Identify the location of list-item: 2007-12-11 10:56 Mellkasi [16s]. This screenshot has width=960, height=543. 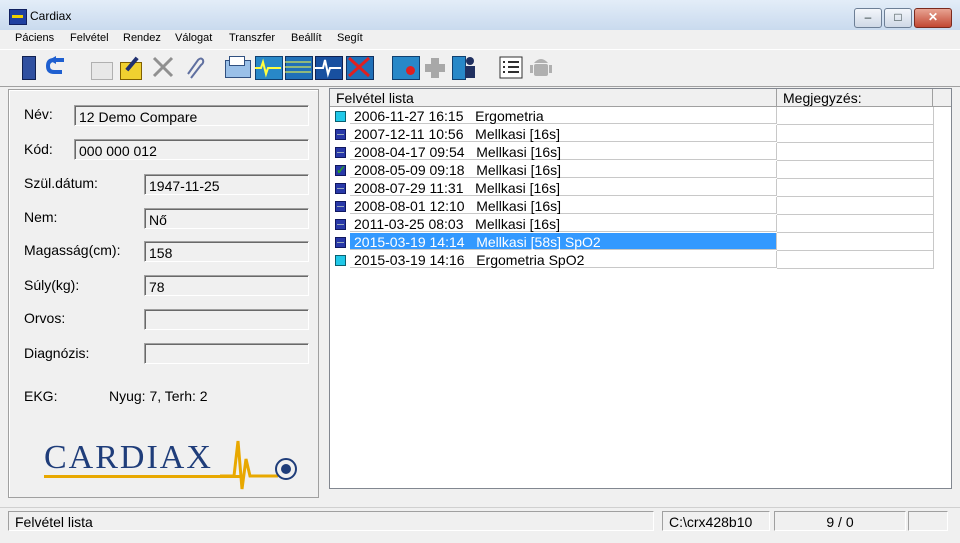
(632, 134).